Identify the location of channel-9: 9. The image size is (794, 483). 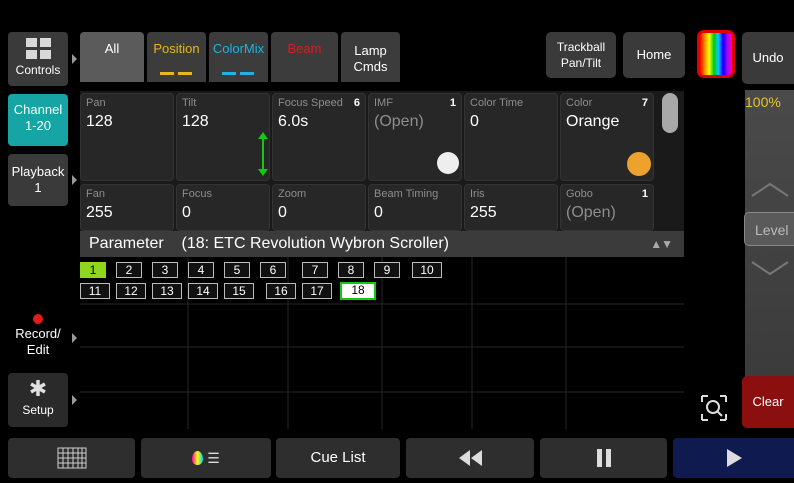
(387, 270).